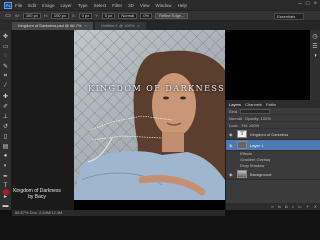 The width and height of the screenshot is (320, 240). I want to click on fill-field: Fill: 100%, so click(251, 125).